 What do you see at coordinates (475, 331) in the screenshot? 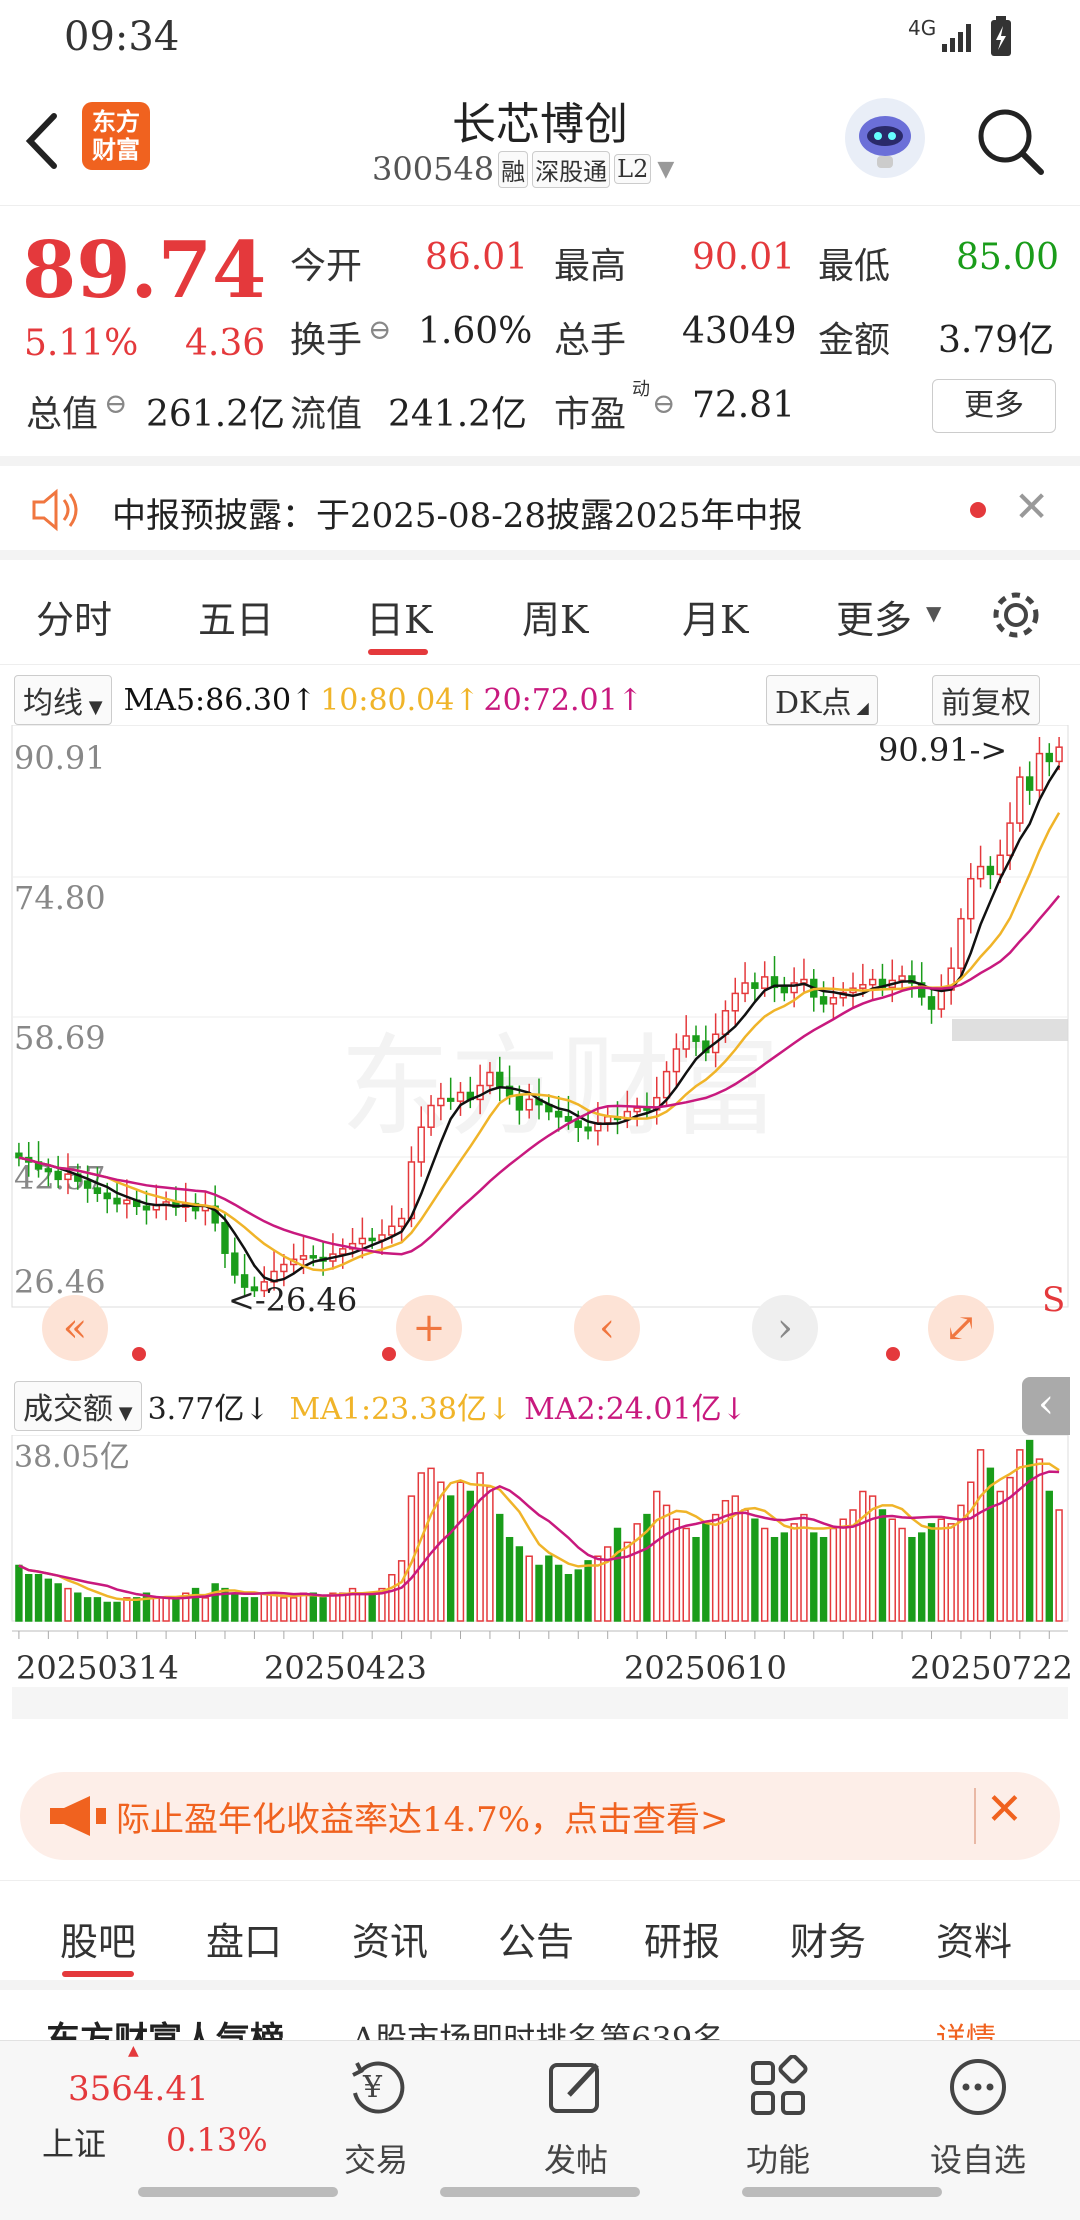
I see `turnover-value: 1.60%` at bounding box center [475, 331].